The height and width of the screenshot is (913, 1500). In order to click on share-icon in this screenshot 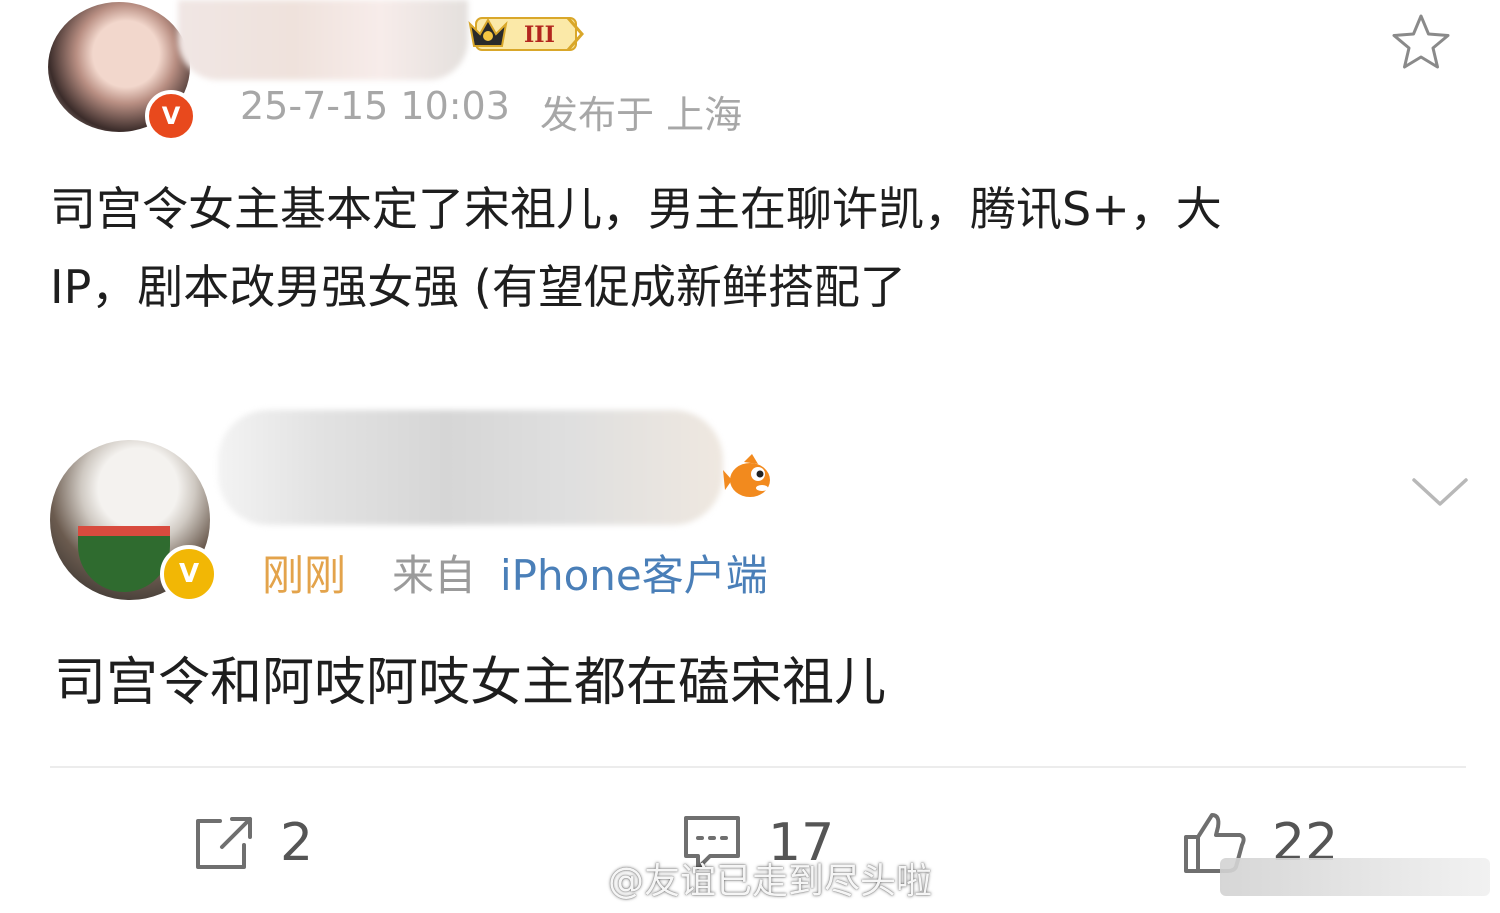, I will do `click(224, 843)`.